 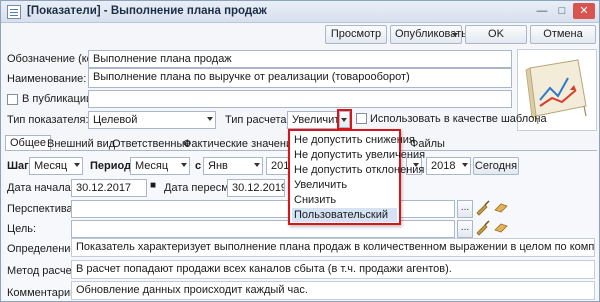 I want to click on ok-button: OK, so click(x=496, y=34).